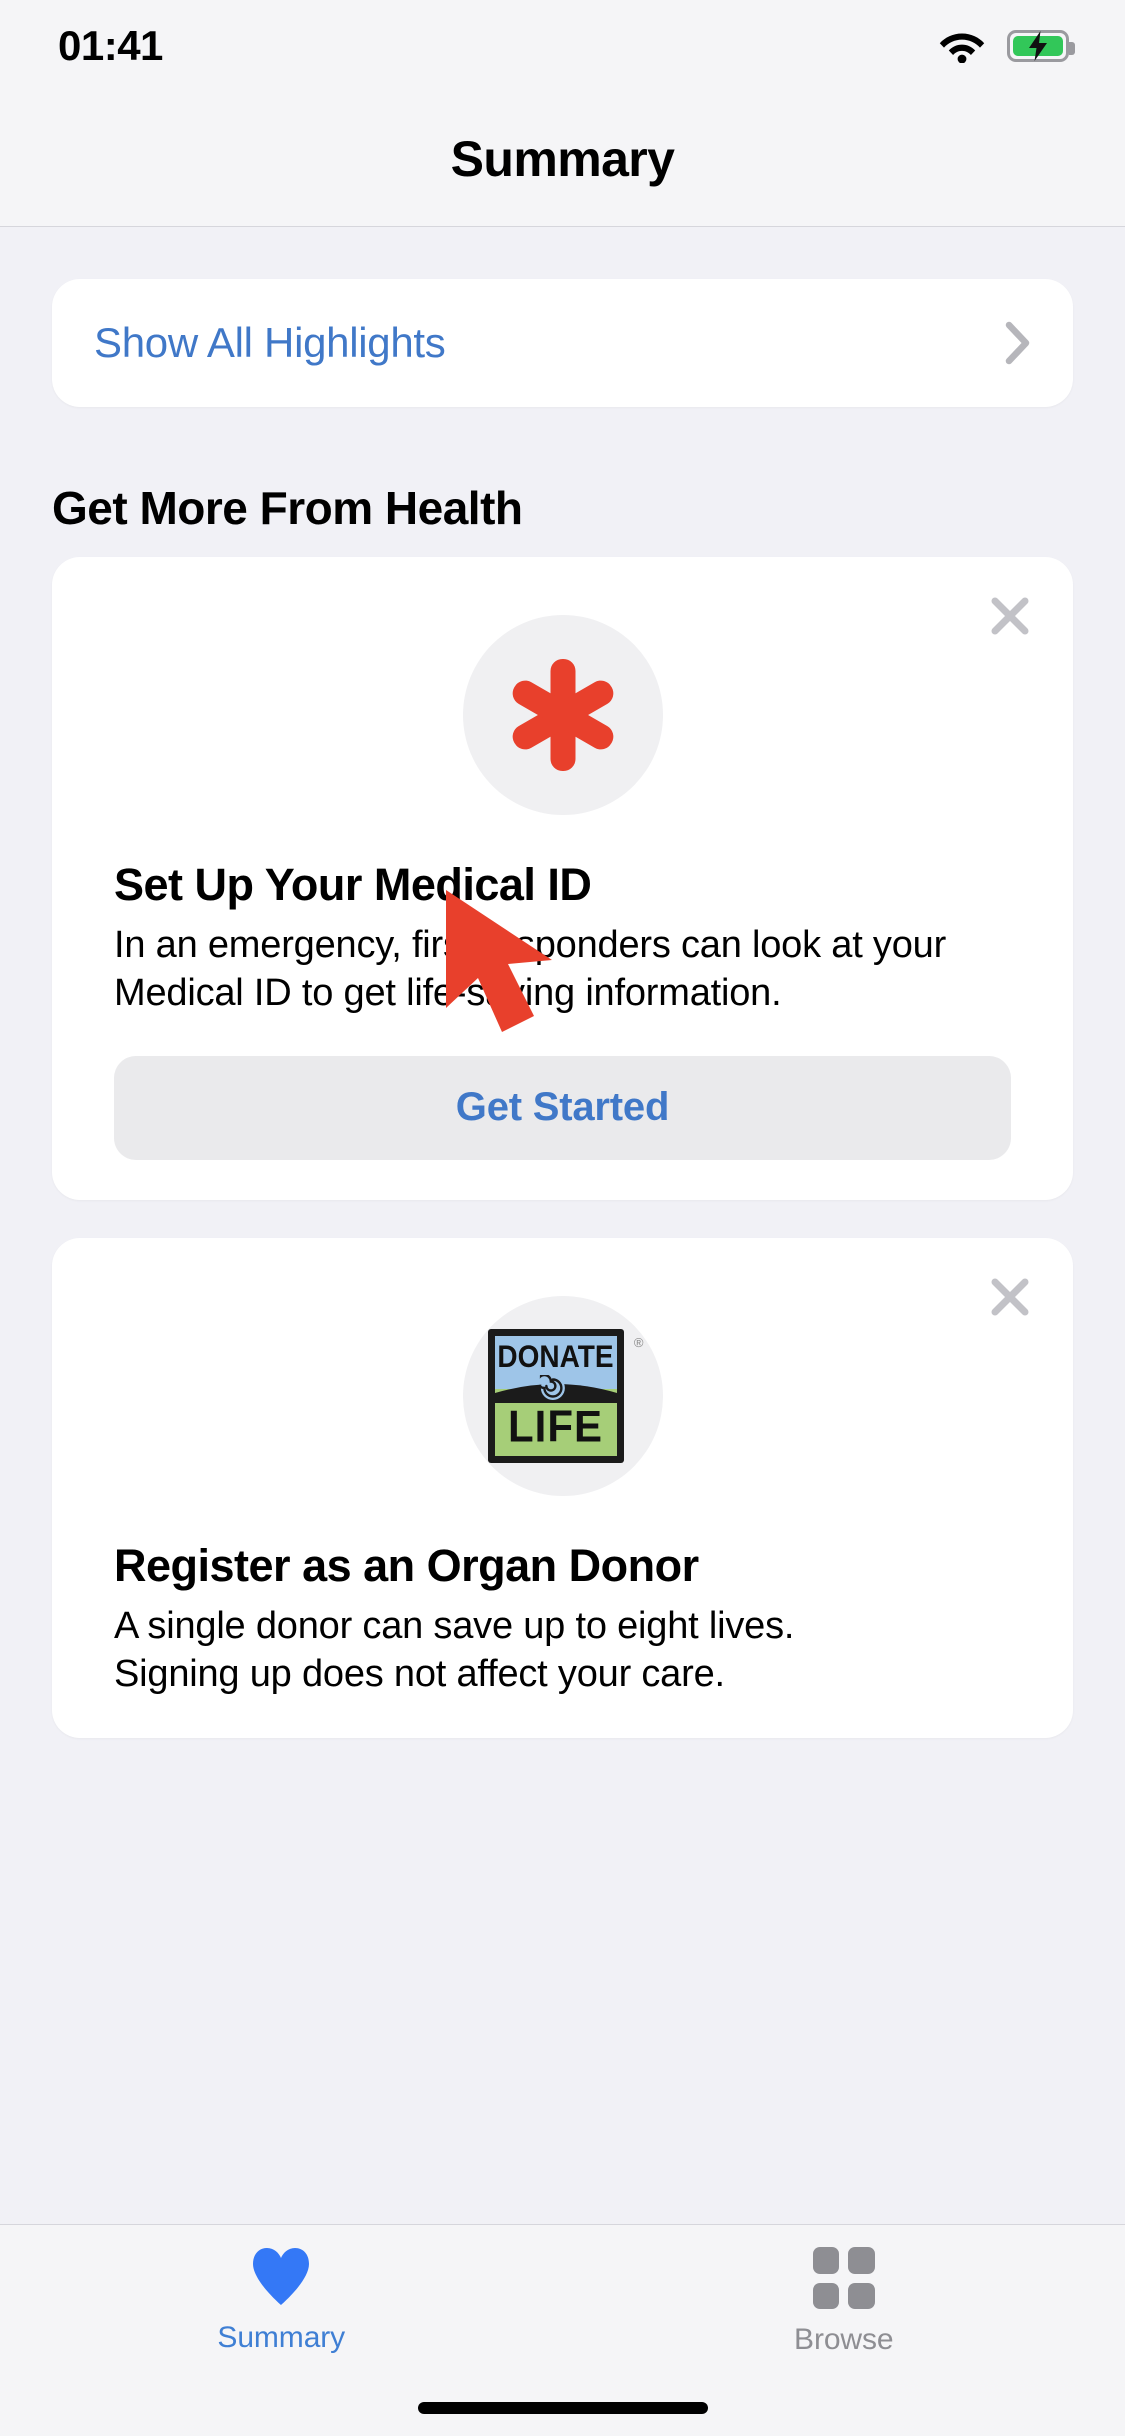 The width and height of the screenshot is (1125, 2436). I want to click on status-bar-indicators, so click(1007, 46).